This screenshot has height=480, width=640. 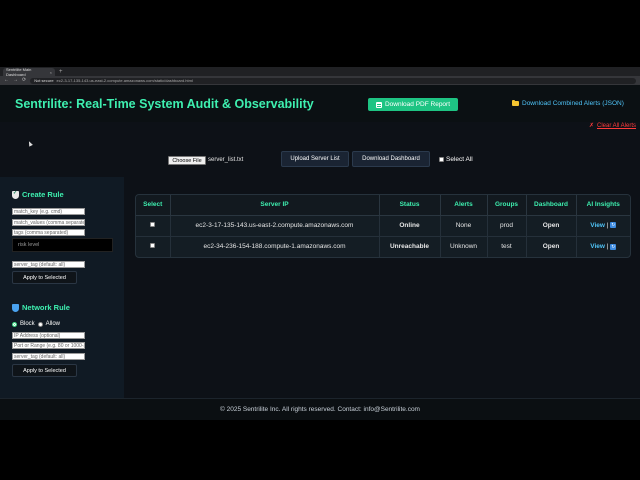 I want to click on tab-close-icon: ×, so click(x=51, y=72).